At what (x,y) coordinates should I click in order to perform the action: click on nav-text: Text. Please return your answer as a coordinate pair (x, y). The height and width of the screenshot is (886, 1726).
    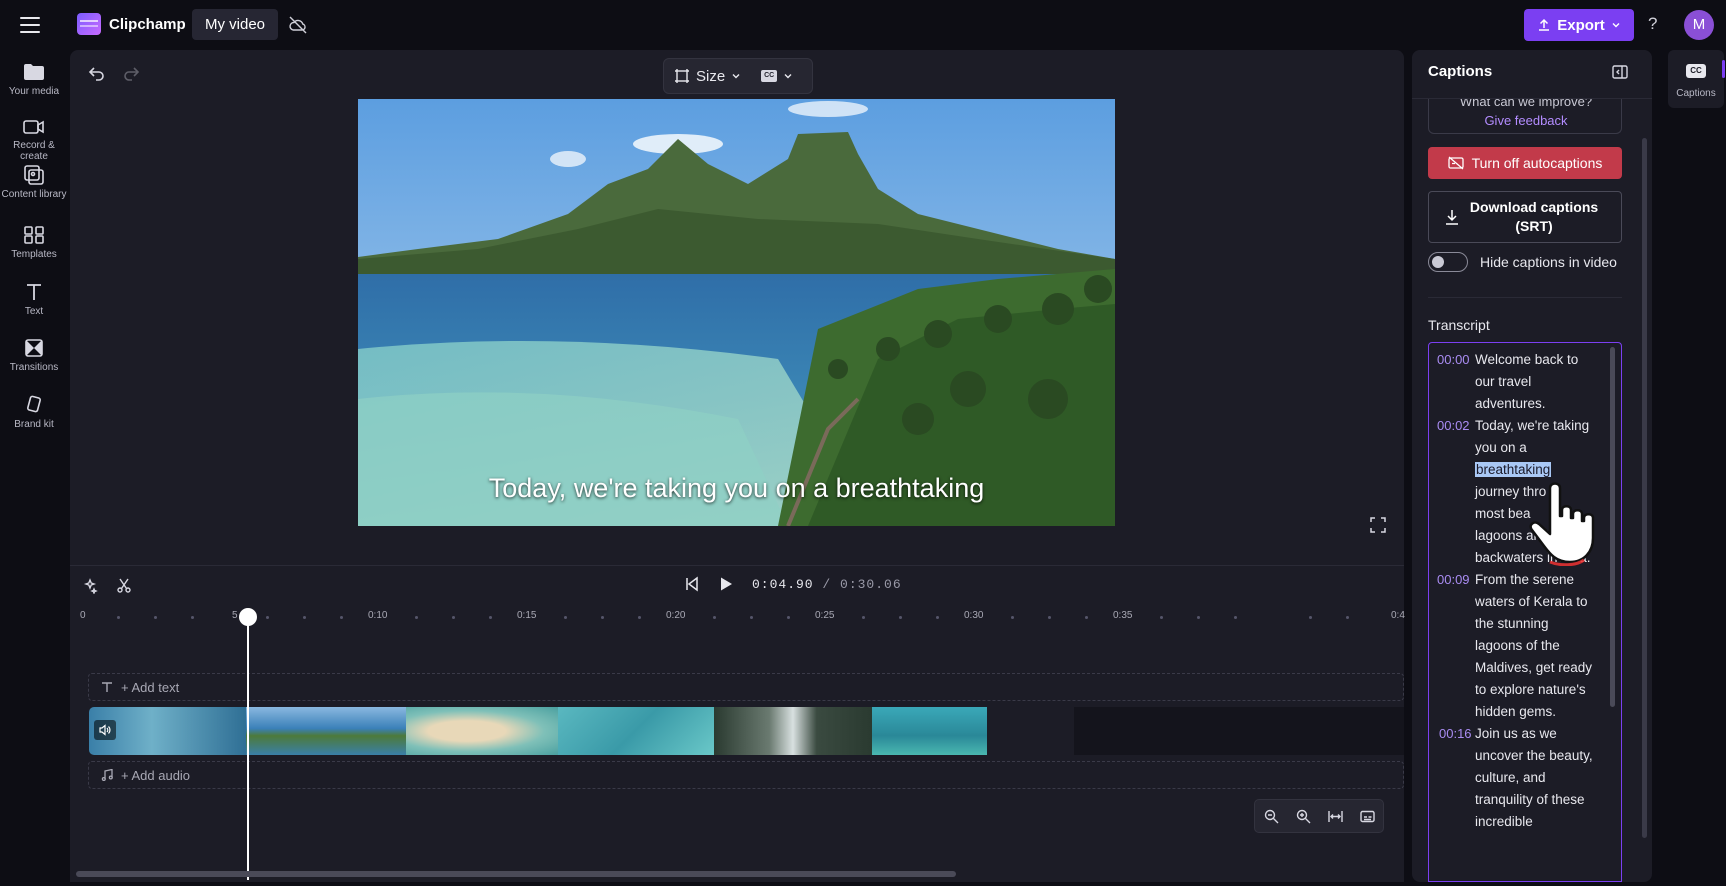
    Looking at the image, I should click on (34, 299).